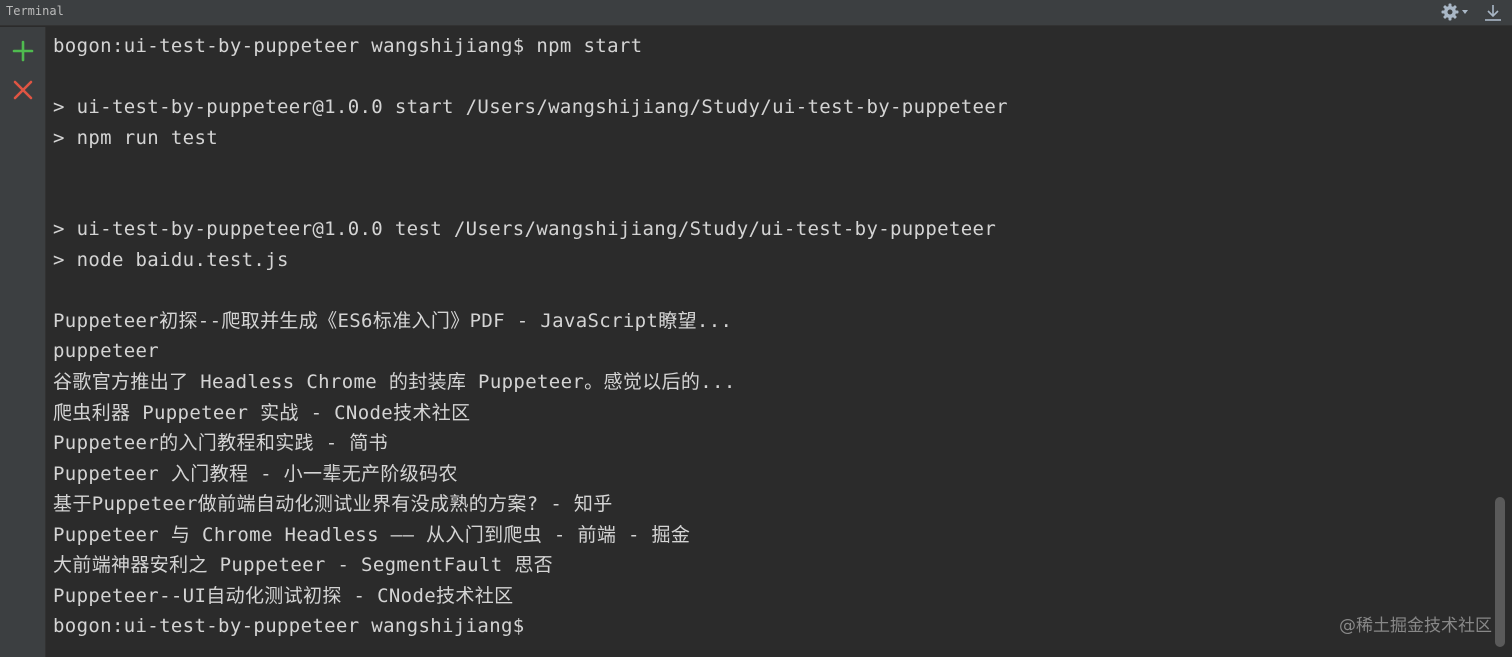  What do you see at coordinates (106, 351) in the screenshot?
I see `terminal-line: puppeteer` at bounding box center [106, 351].